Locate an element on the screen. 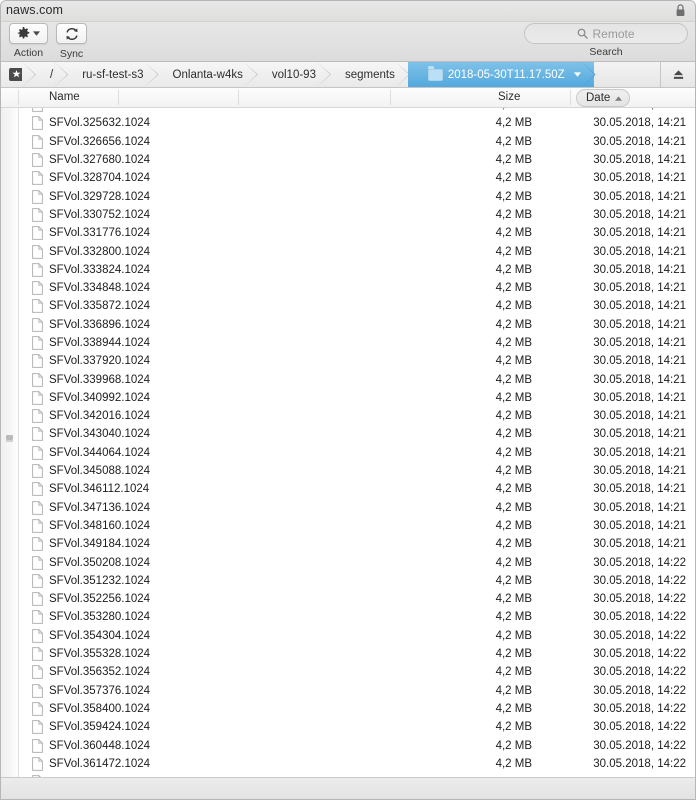  table-row: SFVol.354304.1024 4,2 MB 30.05.2018, 14:22 is located at coordinates (348, 636).